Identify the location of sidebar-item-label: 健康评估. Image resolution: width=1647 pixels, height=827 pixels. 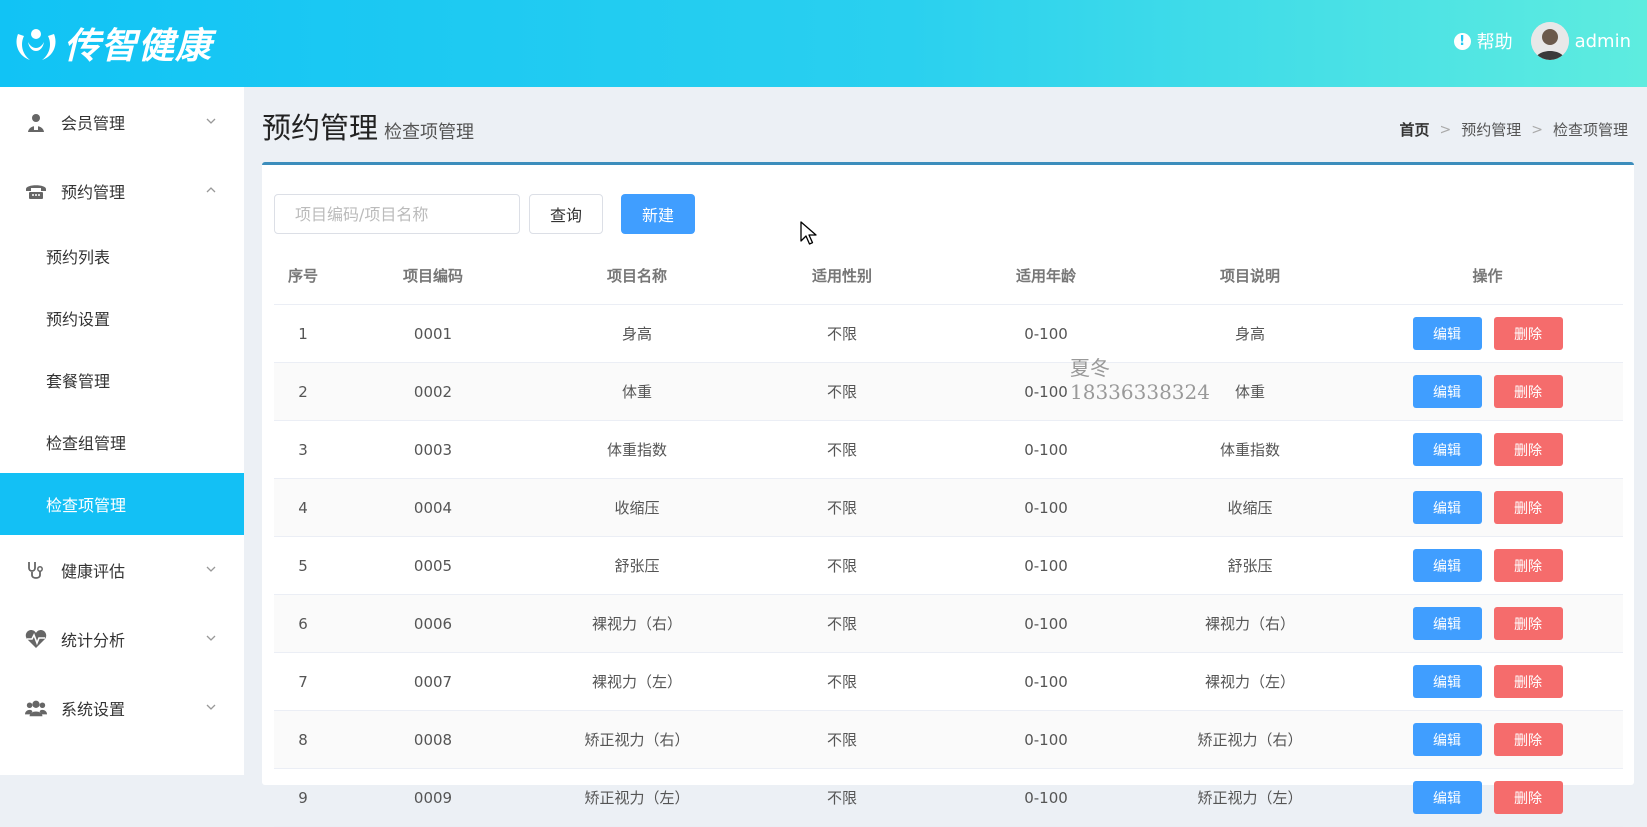
(93, 571).